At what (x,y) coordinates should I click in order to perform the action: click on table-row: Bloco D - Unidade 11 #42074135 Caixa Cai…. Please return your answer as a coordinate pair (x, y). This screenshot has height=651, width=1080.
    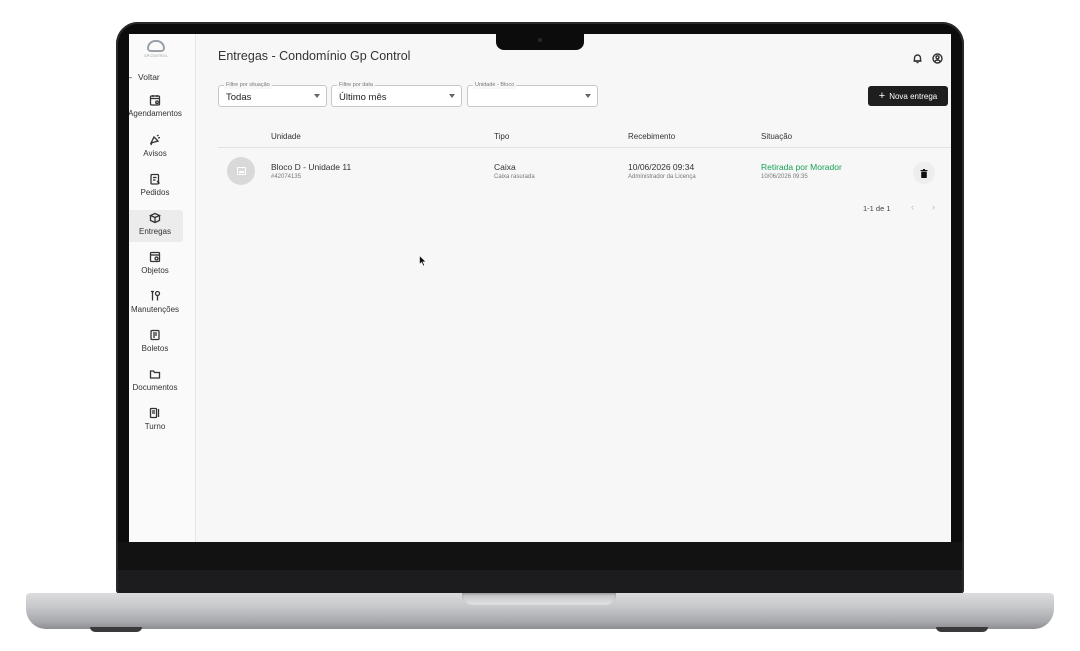
    Looking at the image, I should click on (584, 171).